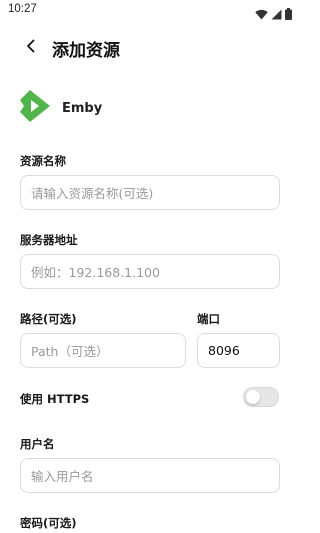  I want to click on port-input: 8096, so click(238, 350).